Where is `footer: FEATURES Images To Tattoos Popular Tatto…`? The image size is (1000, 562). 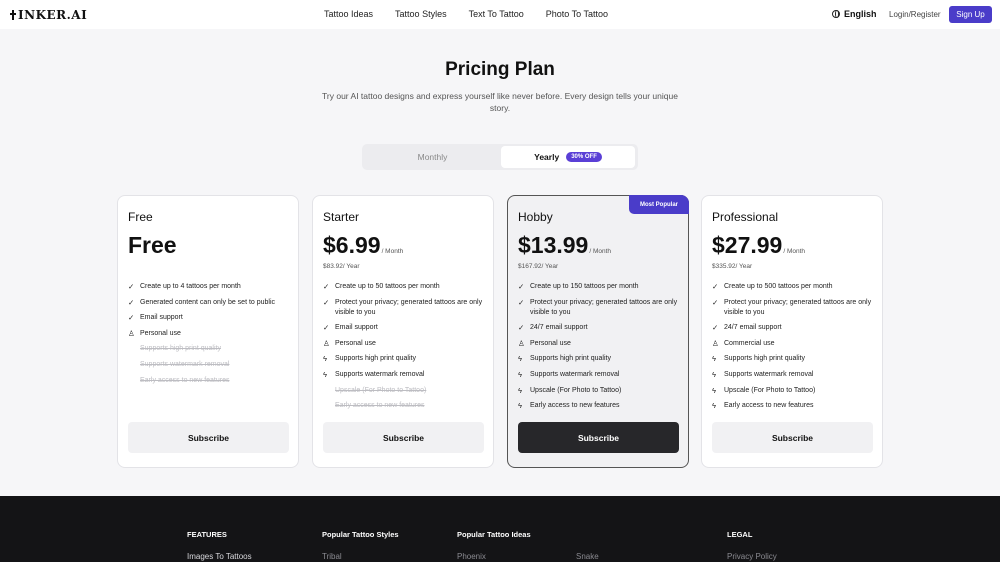
footer: FEATURES Images To Tattoos Popular Tatto… is located at coordinates (500, 529).